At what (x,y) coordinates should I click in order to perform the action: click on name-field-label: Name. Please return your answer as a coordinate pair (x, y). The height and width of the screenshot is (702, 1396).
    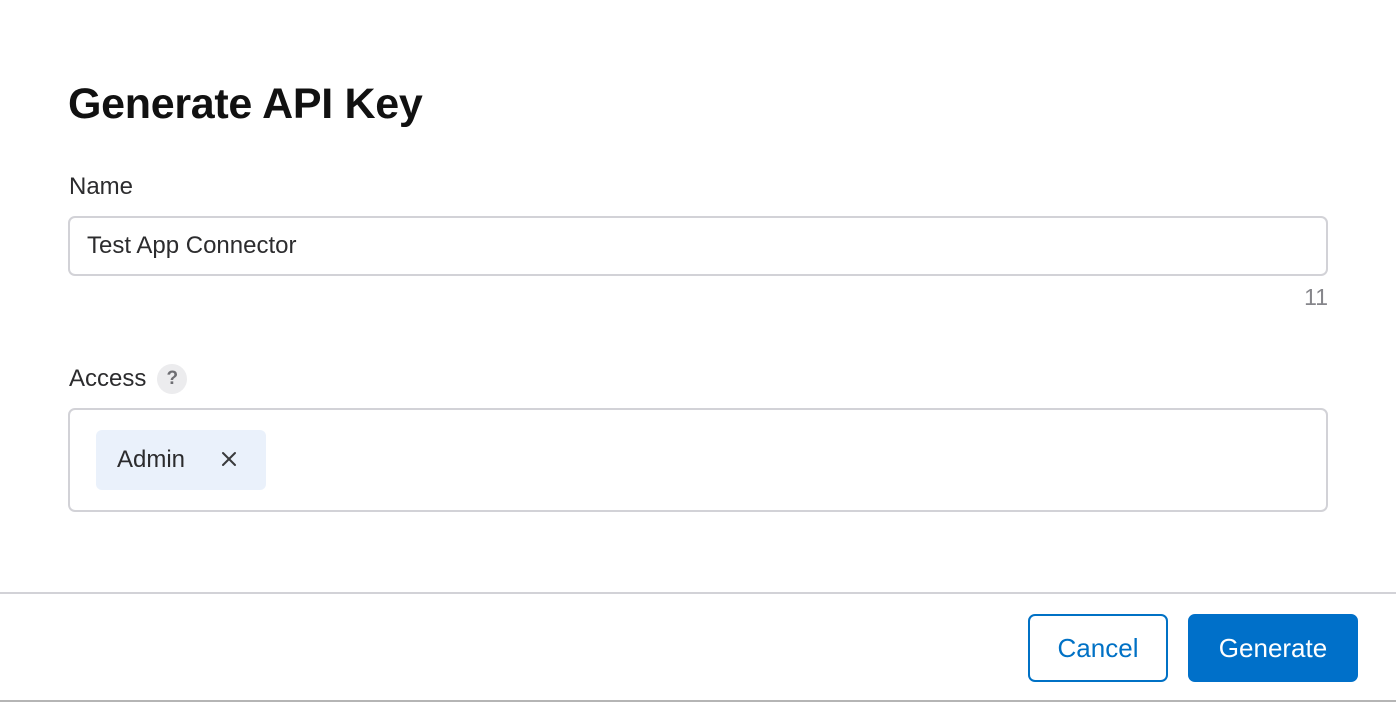
    Looking at the image, I should click on (101, 186).